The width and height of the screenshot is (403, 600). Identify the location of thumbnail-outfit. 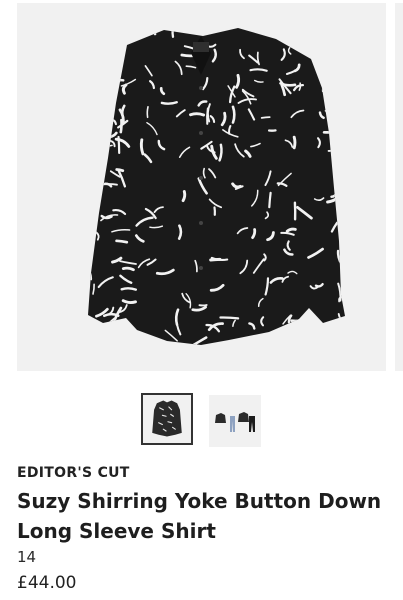
(235, 421).